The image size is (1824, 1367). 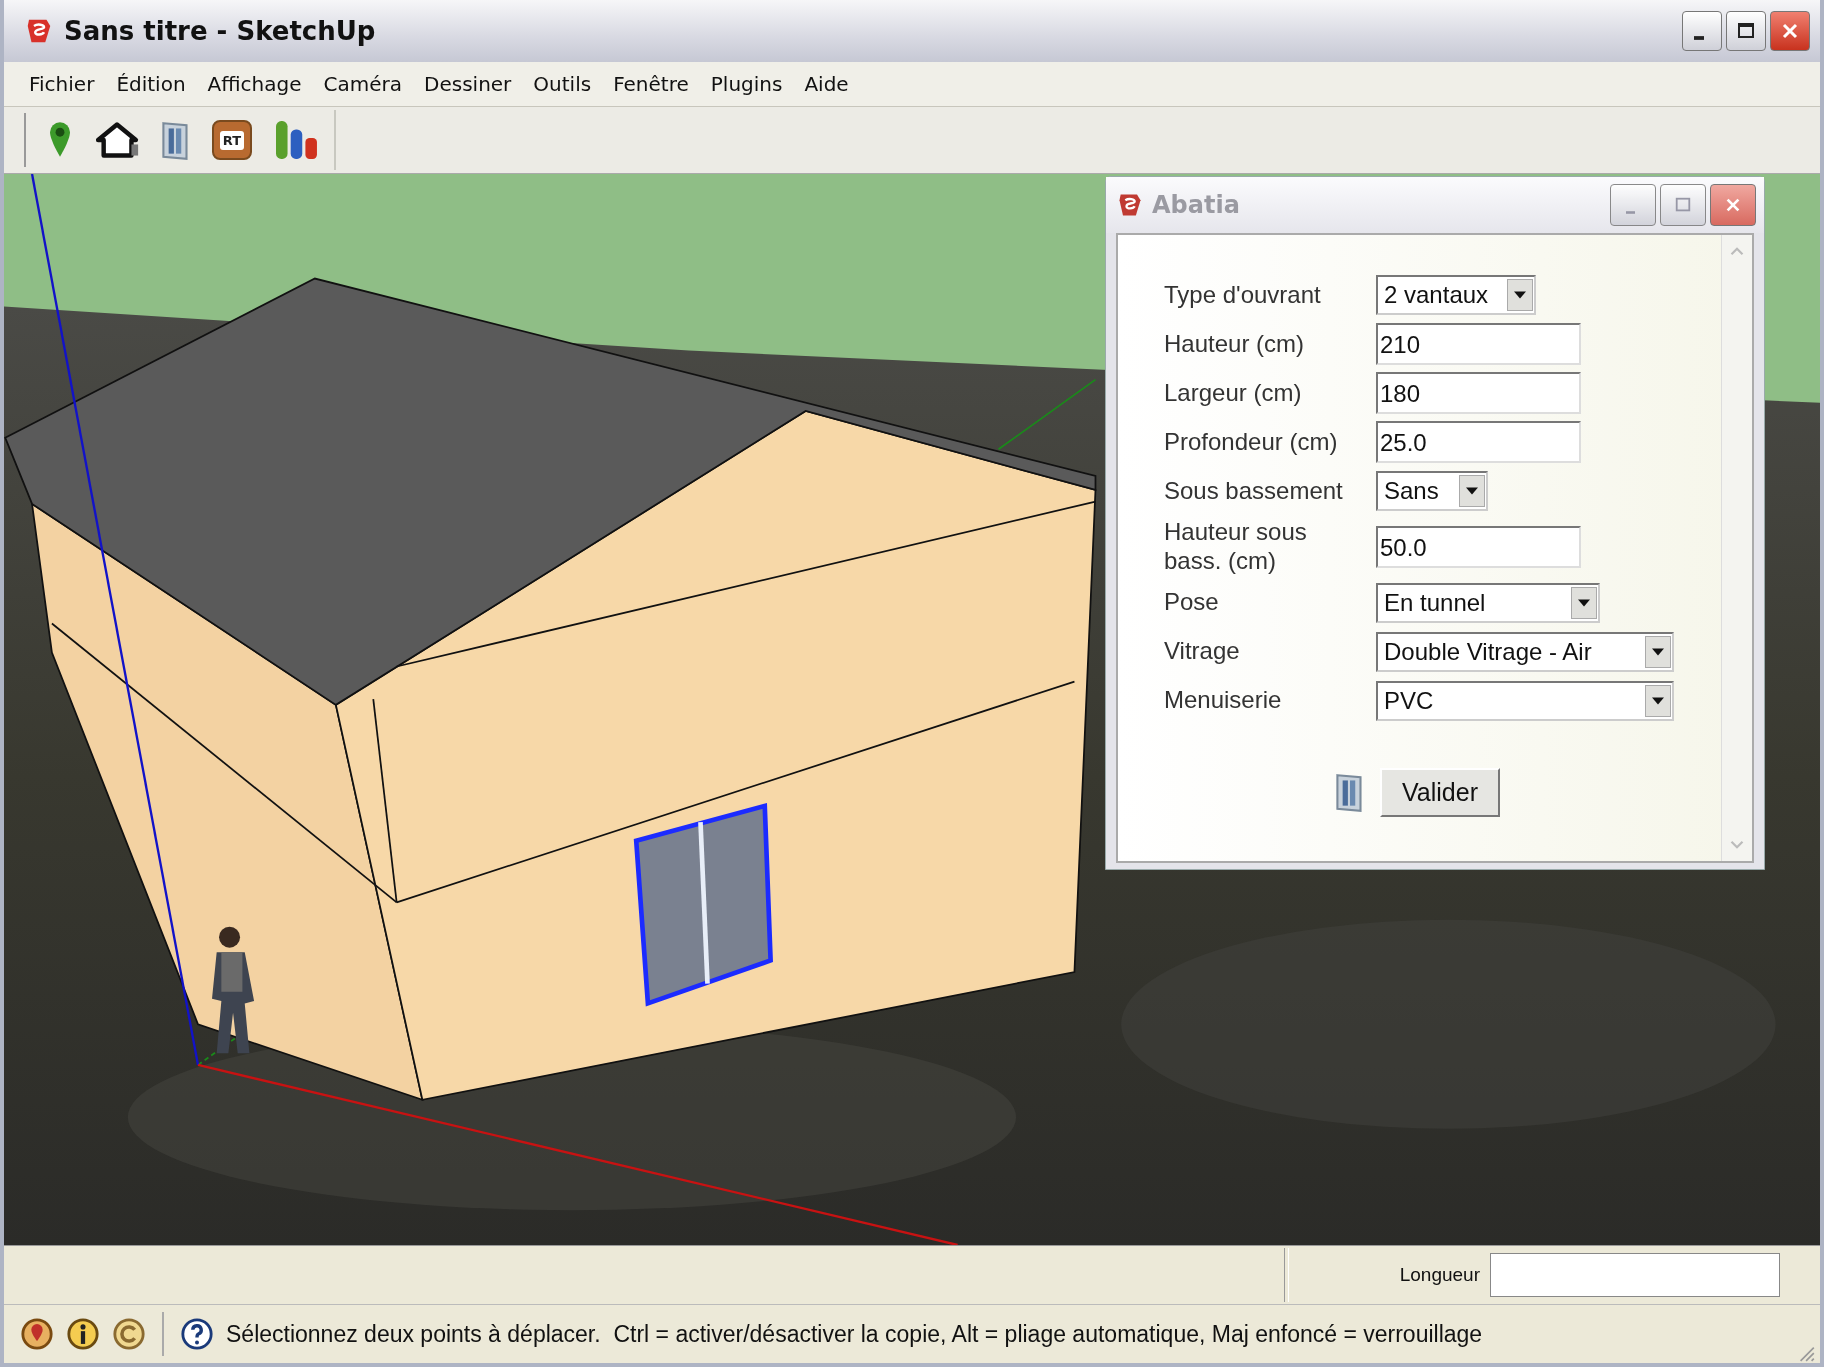 I want to click on dropdown: Double Vitrage - Air, so click(x=1525, y=651).